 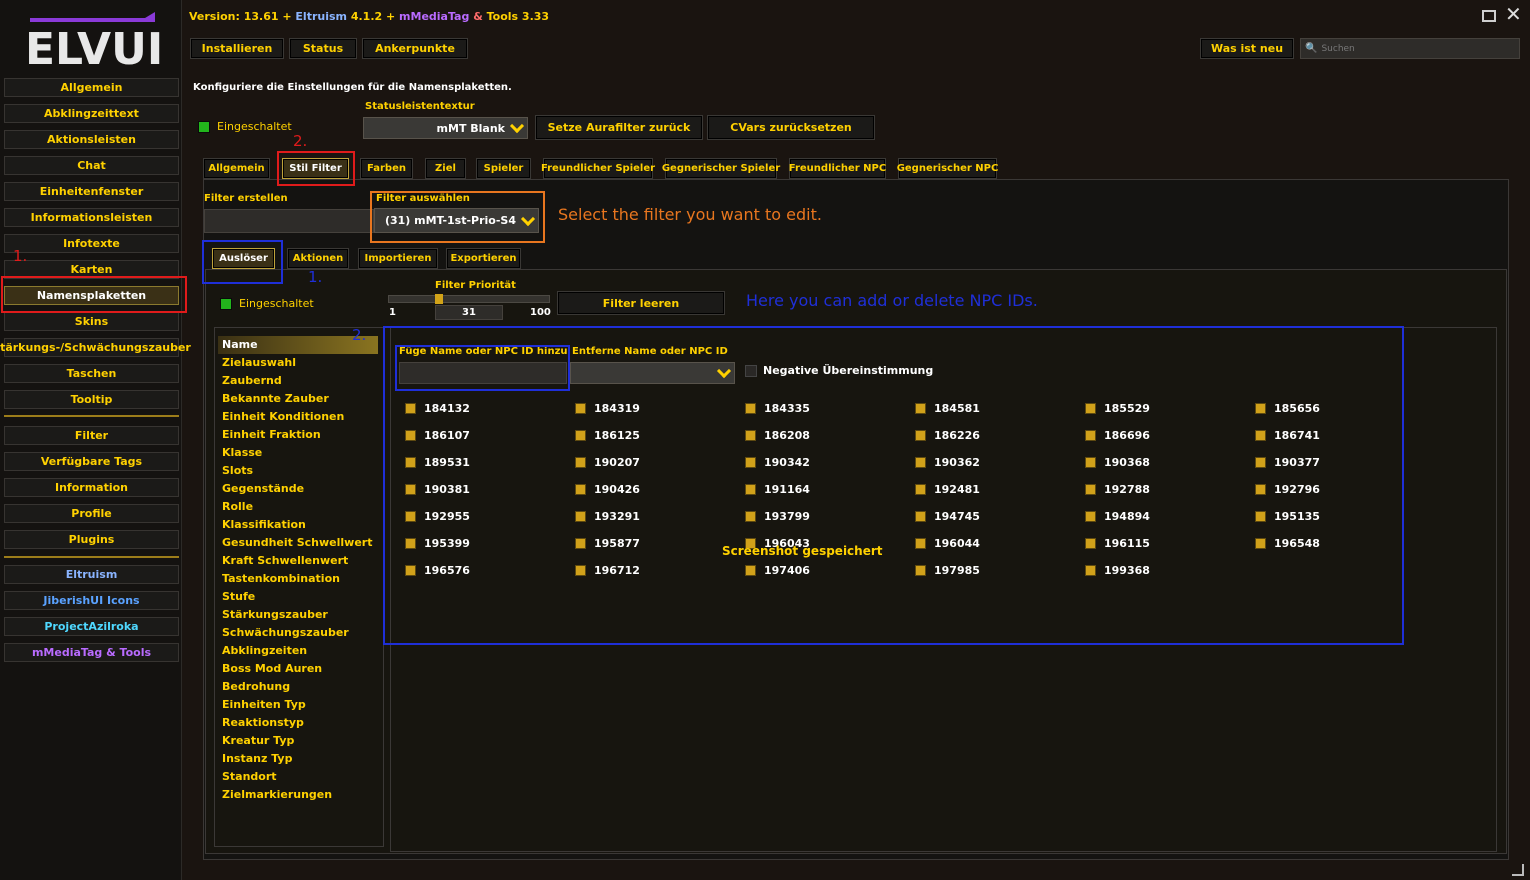 I want to click on version-segment: mMediaTag, so click(x=434, y=16).